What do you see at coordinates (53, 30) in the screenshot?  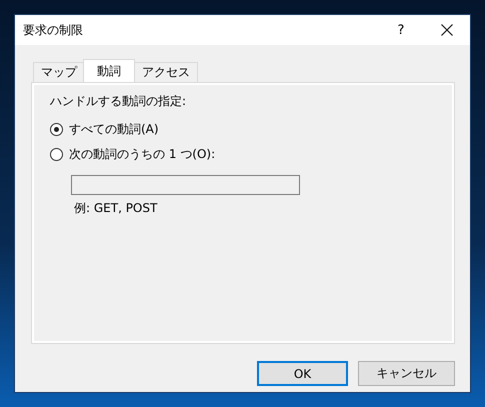 I see `window-title: 要求の制限` at bounding box center [53, 30].